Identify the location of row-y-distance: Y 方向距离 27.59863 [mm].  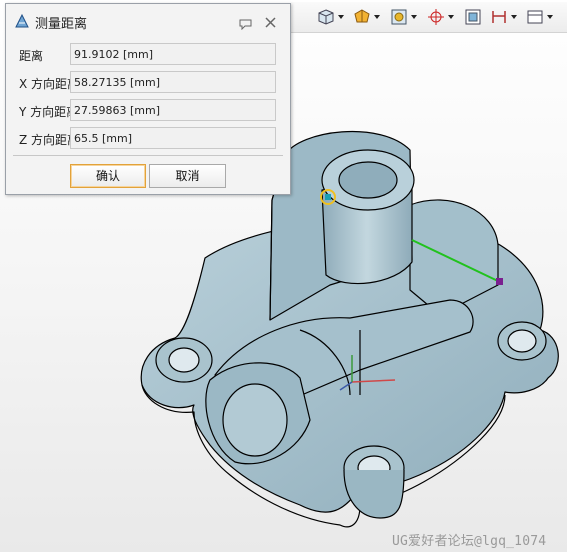
(148, 111).